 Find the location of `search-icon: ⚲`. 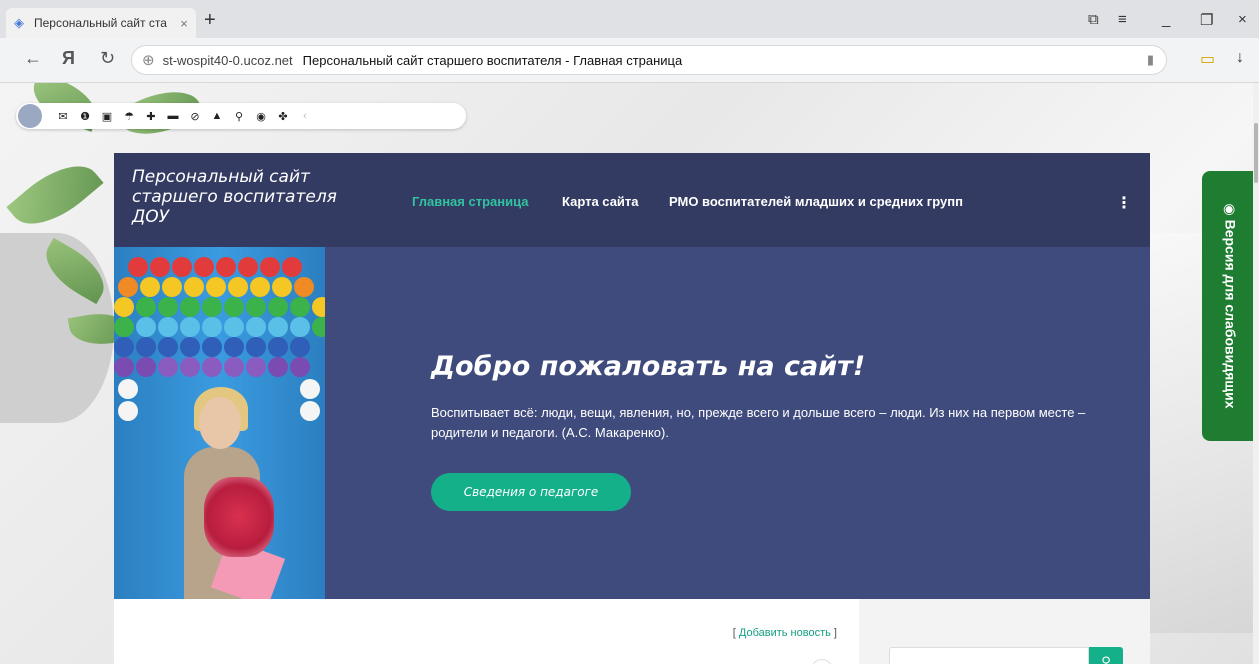

search-icon: ⚲ is located at coordinates (239, 116).